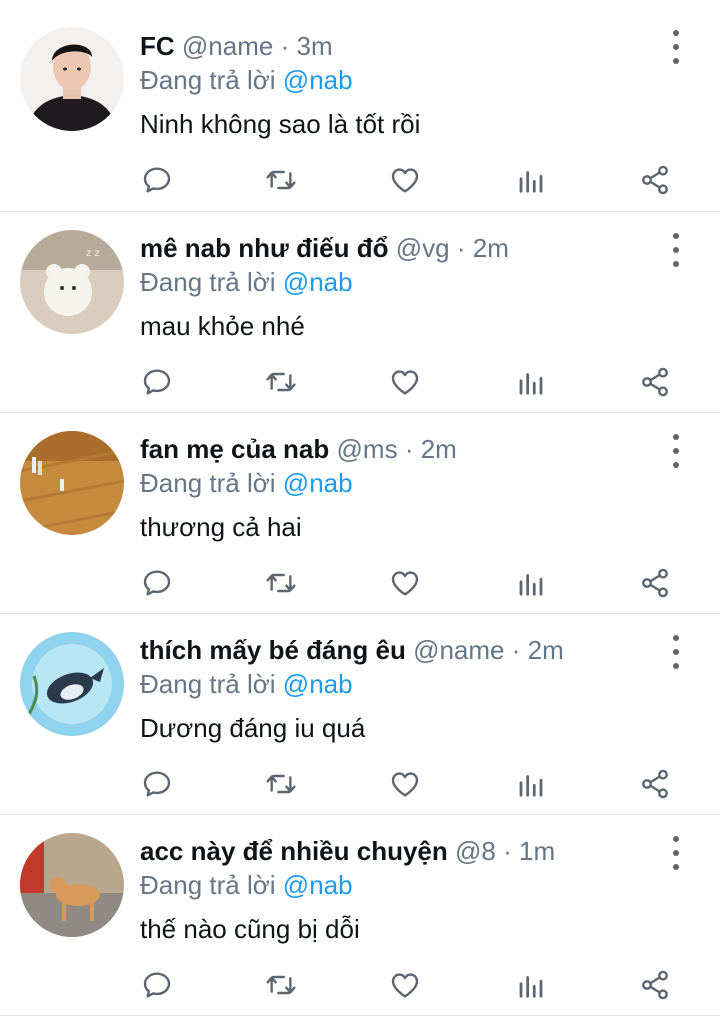 The width and height of the screenshot is (720, 1021). I want to click on reply-header: mê nab như điếu đổ @vg · 2m, so click(324, 248).